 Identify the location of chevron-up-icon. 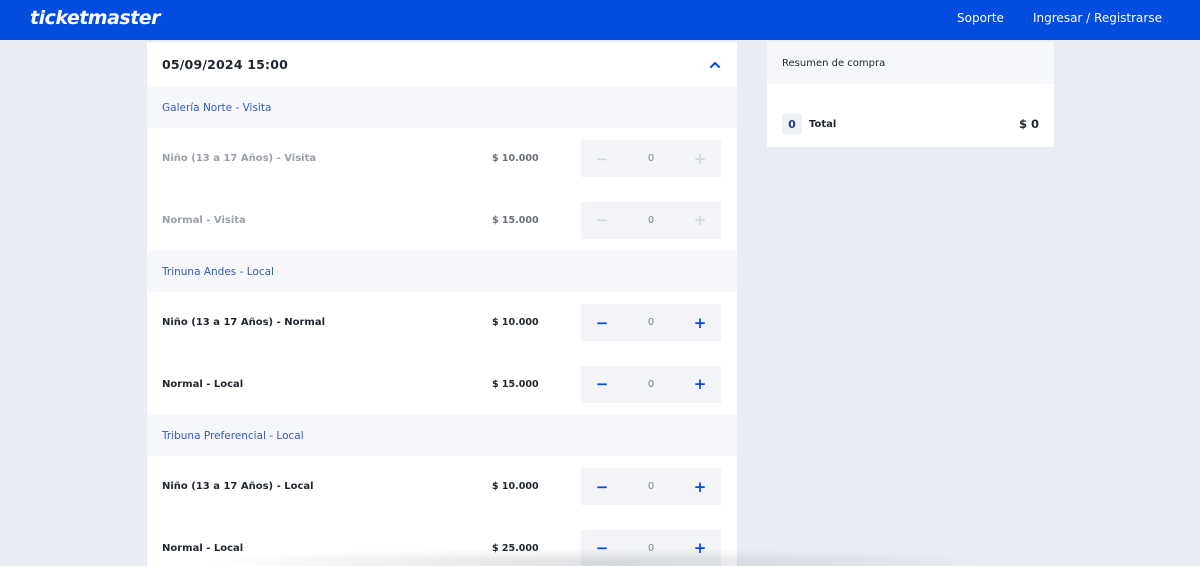
(715, 64).